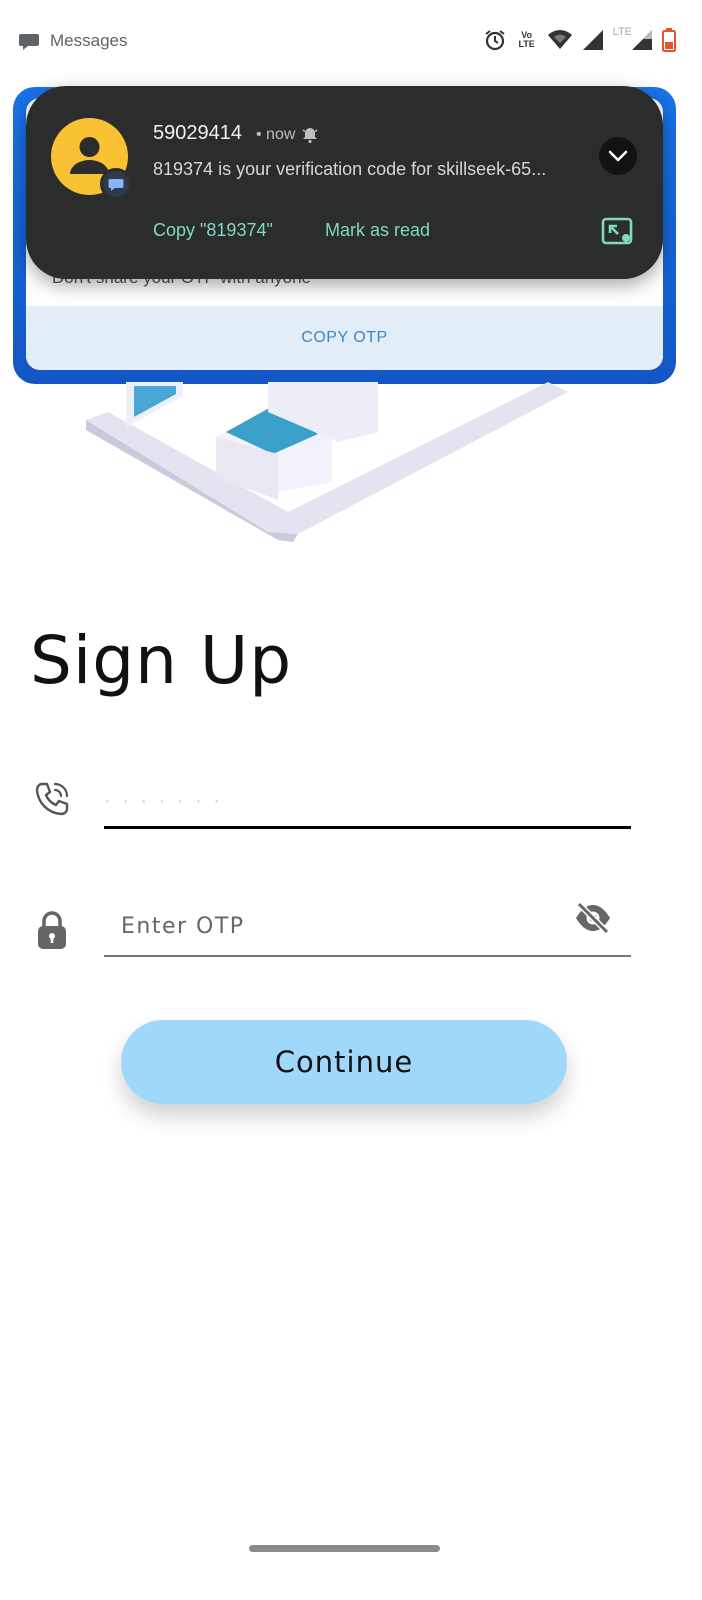 This screenshot has width=702, height=1600. Describe the element at coordinates (276, 134) in the screenshot. I see `notification-time: • now` at that location.